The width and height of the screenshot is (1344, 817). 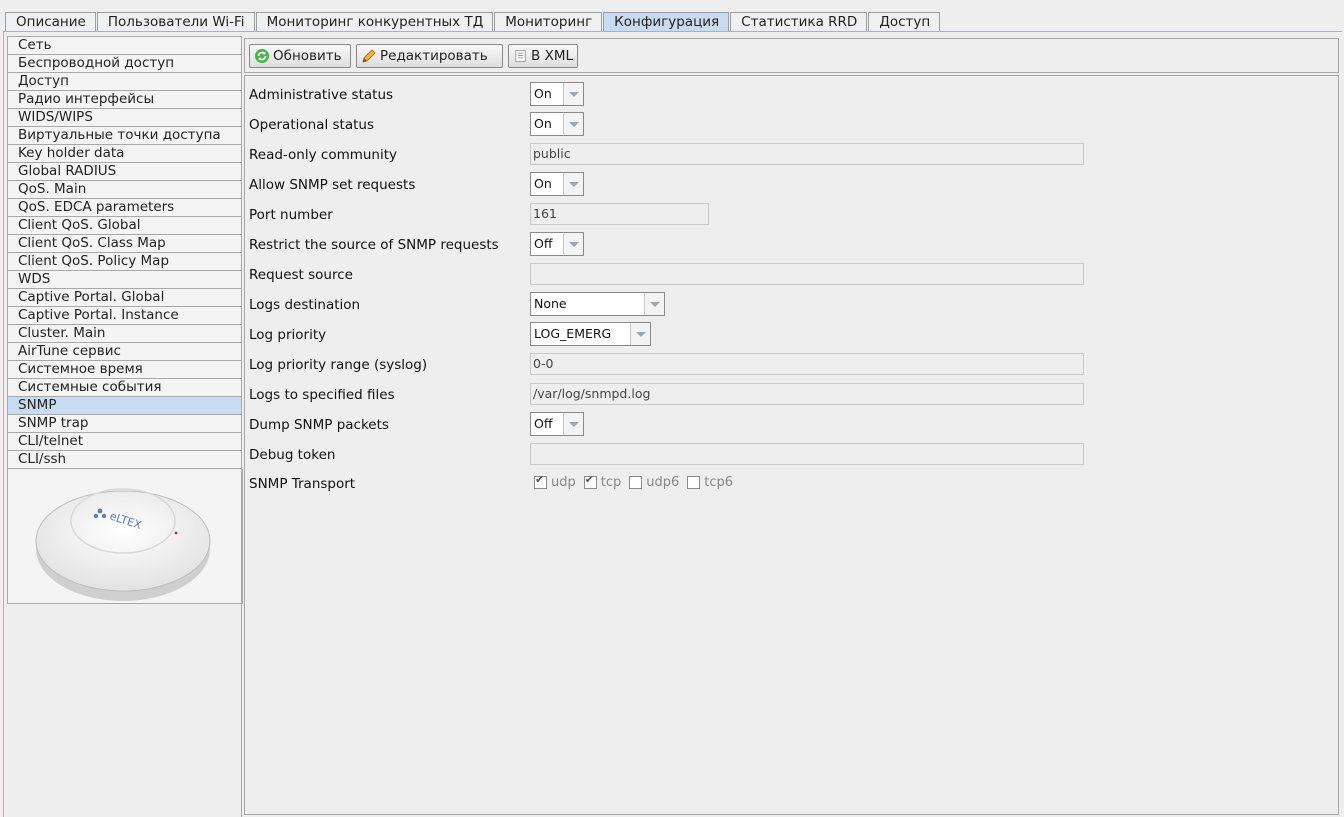 What do you see at coordinates (580, 334) in the screenshot?
I see `log-priority-value: LOG_EMERG` at bounding box center [580, 334].